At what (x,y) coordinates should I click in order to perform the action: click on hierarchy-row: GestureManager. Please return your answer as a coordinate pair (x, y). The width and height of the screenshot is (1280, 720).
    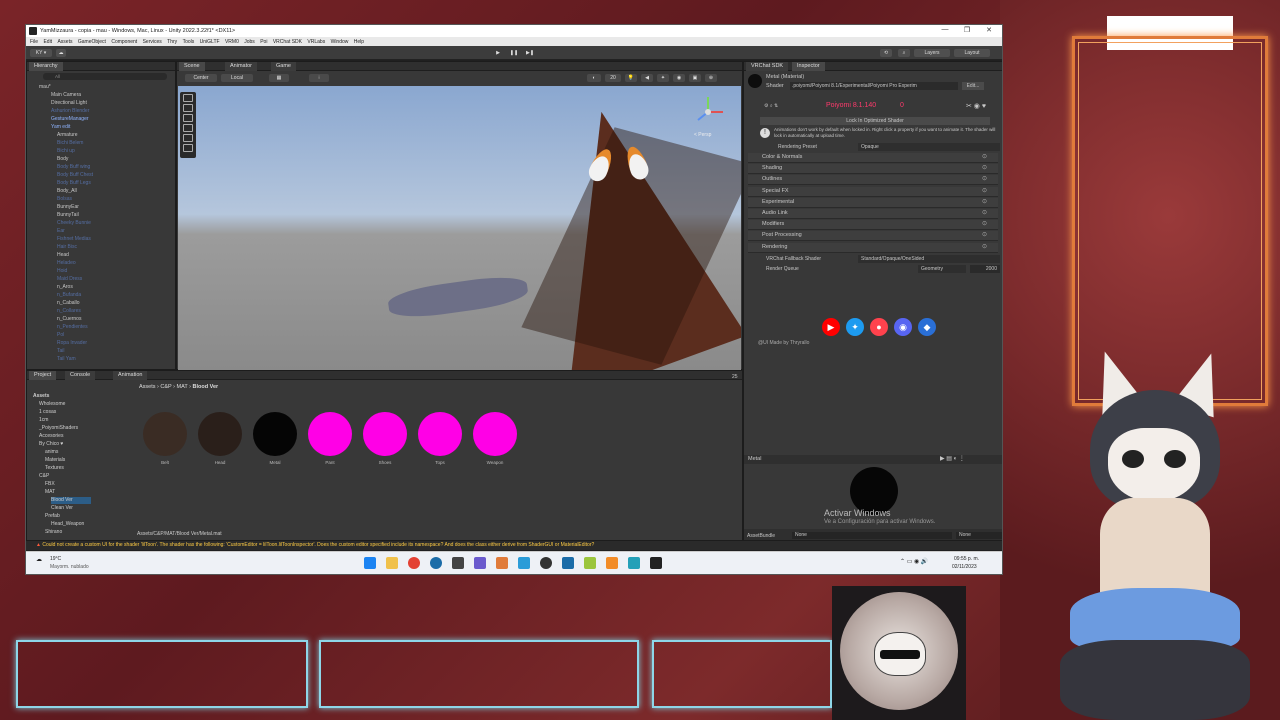
    Looking at the image, I should click on (70, 119).